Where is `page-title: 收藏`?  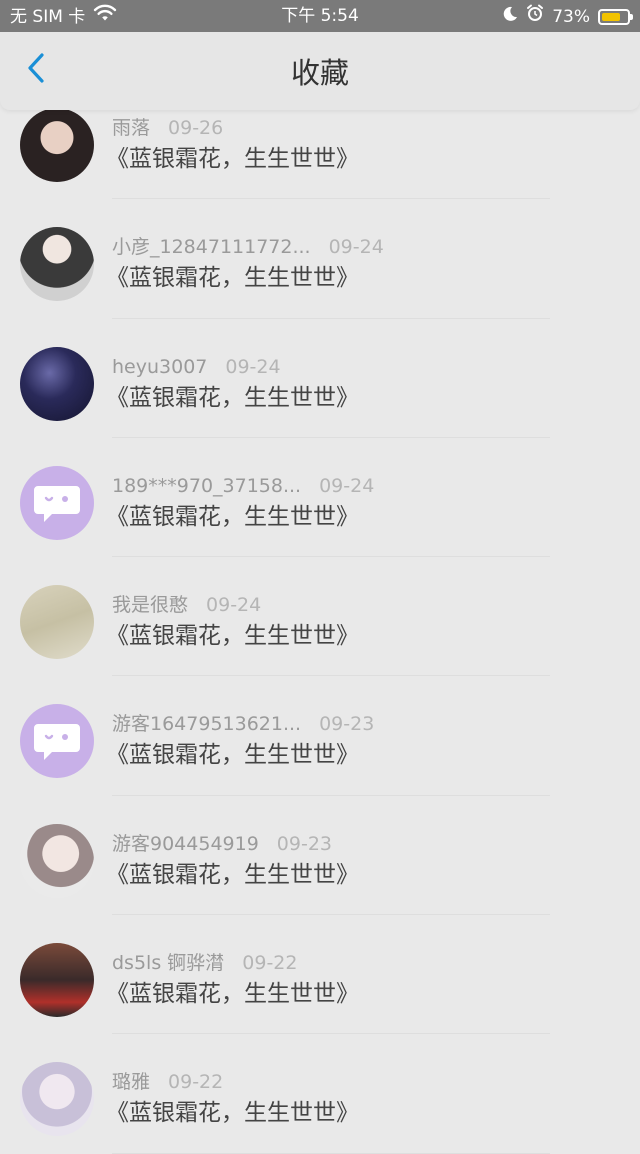
page-title: 收藏 is located at coordinates (319, 73).